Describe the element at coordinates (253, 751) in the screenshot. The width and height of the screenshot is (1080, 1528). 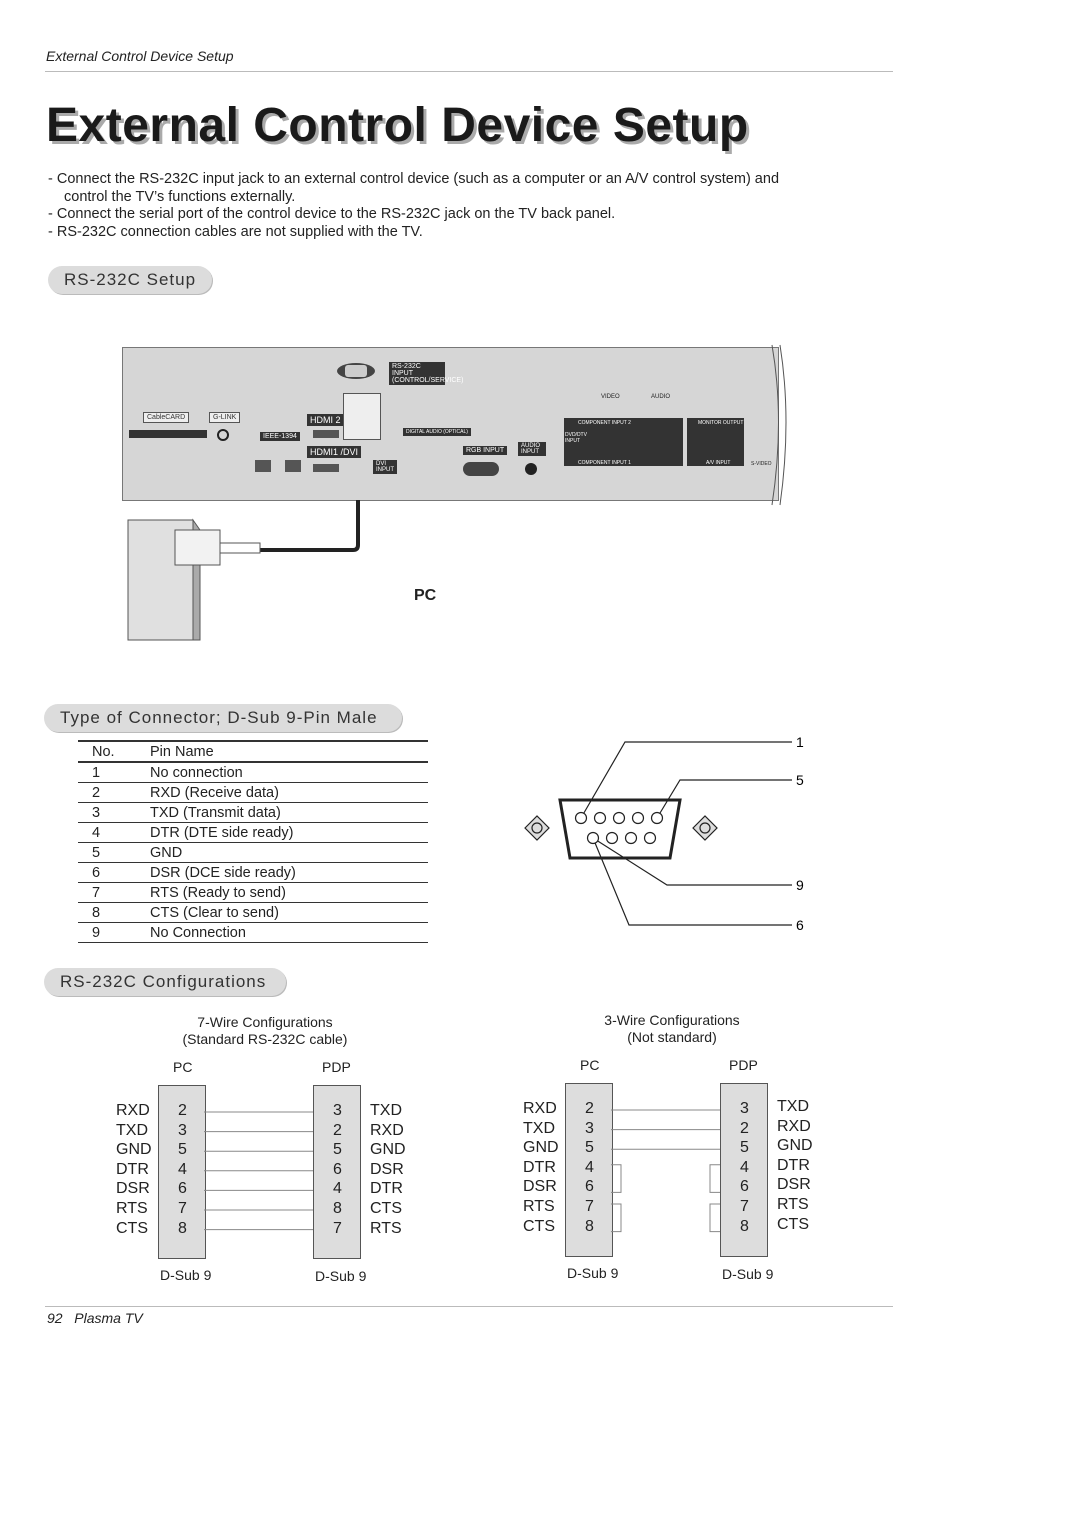
I see `table-header-row: No. Pin Name` at that location.